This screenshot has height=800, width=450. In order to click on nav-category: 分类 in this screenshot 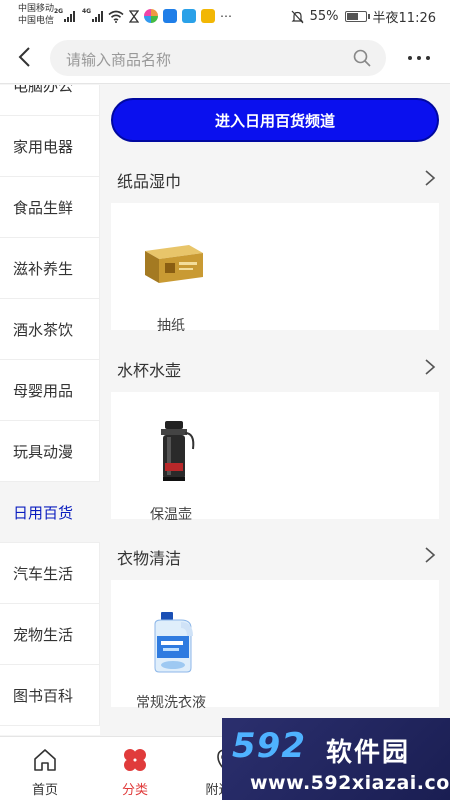, I will do `click(135, 768)`.